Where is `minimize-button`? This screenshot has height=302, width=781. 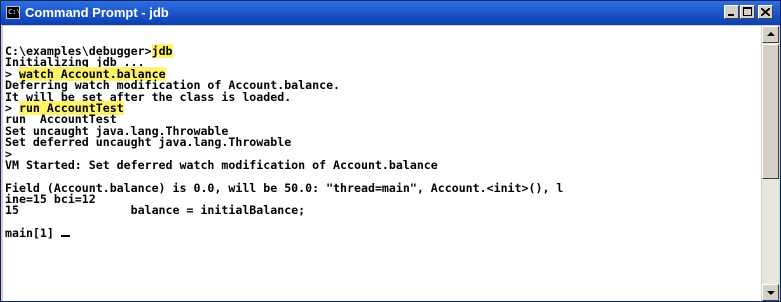 minimize-button is located at coordinates (731, 12).